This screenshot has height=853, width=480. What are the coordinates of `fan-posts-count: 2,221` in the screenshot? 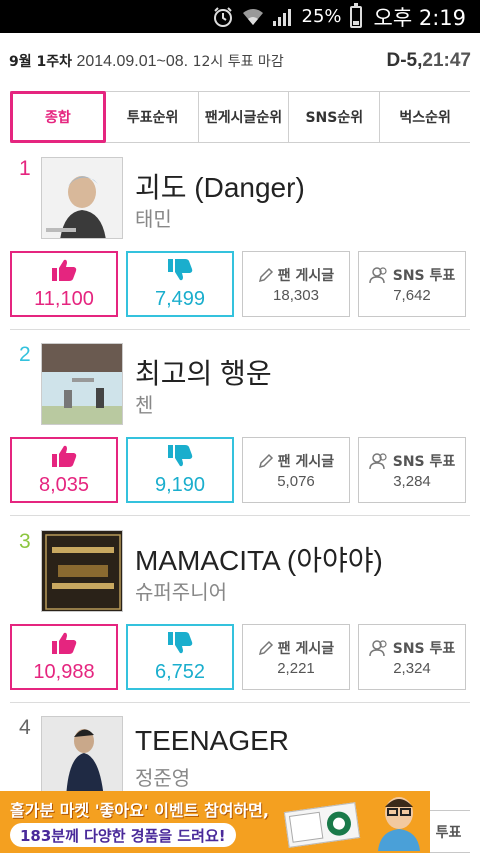 It's located at (296, 668).